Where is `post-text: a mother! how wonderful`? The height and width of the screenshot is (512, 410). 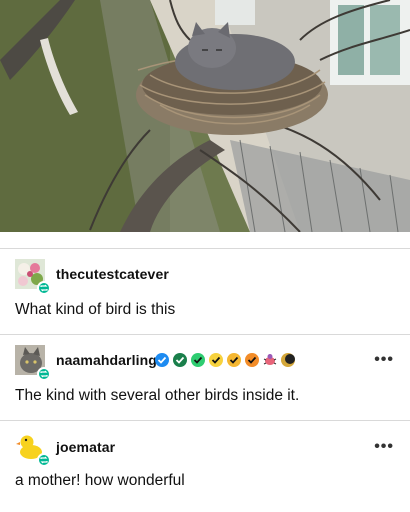
post-text: a mother! how wonderful is located at coordinates (100, 480).